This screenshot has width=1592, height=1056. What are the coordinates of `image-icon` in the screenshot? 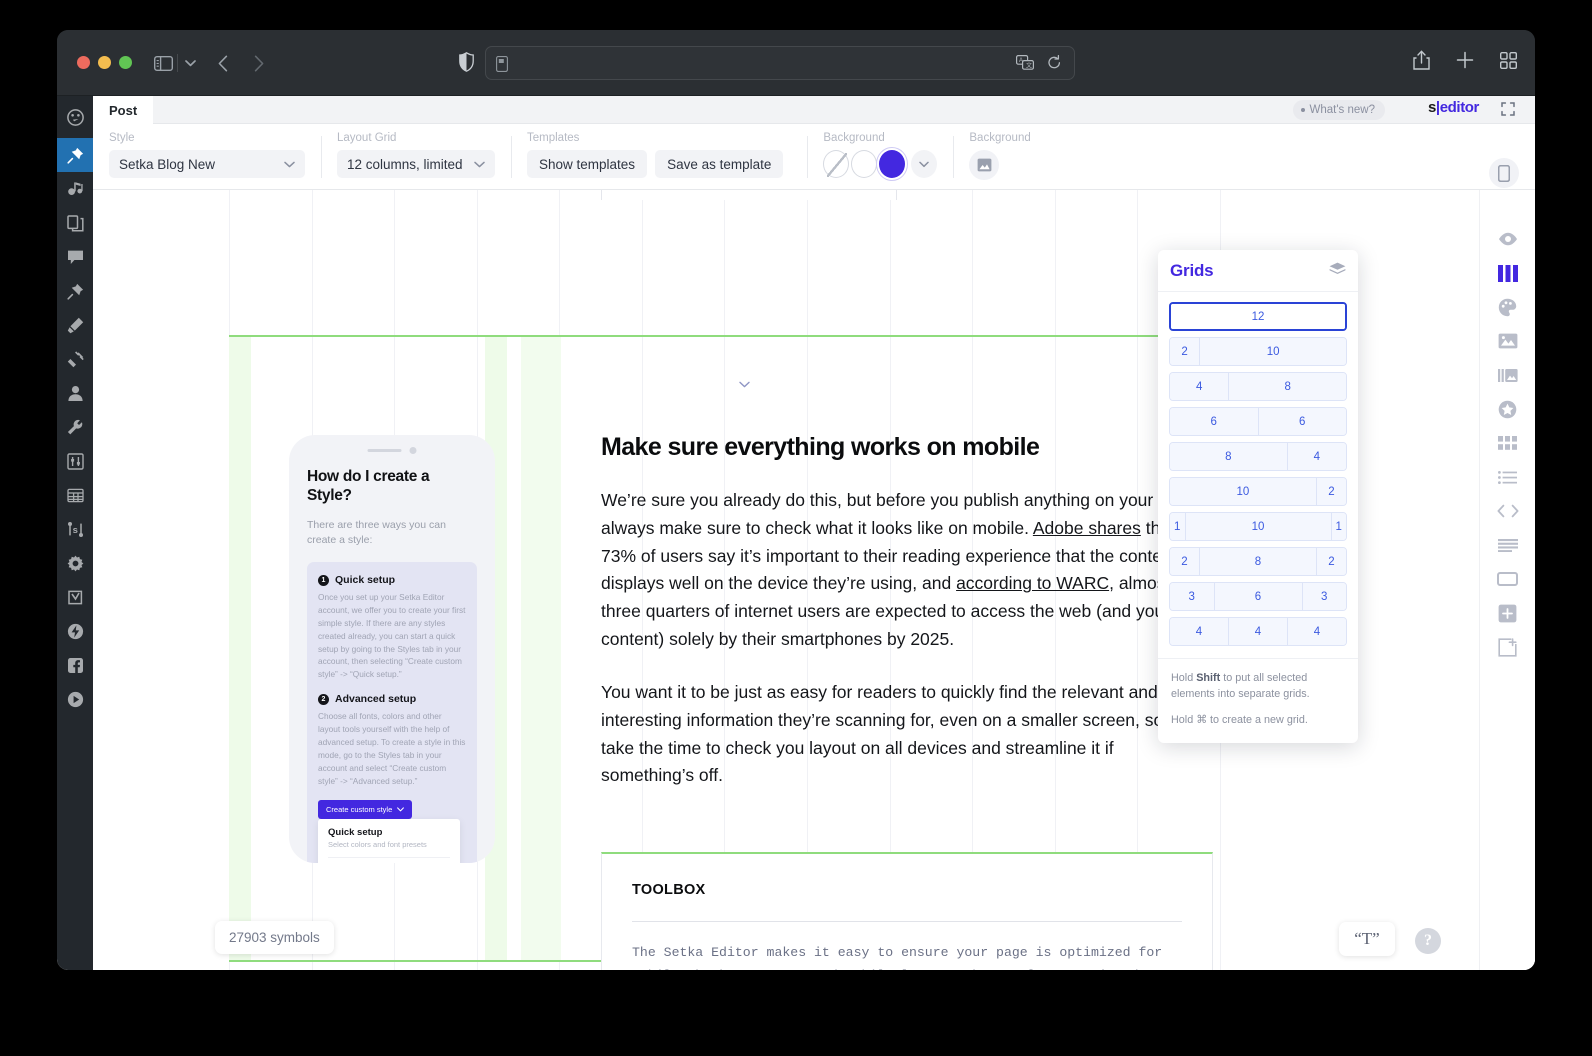 It's located at (1507, 341).